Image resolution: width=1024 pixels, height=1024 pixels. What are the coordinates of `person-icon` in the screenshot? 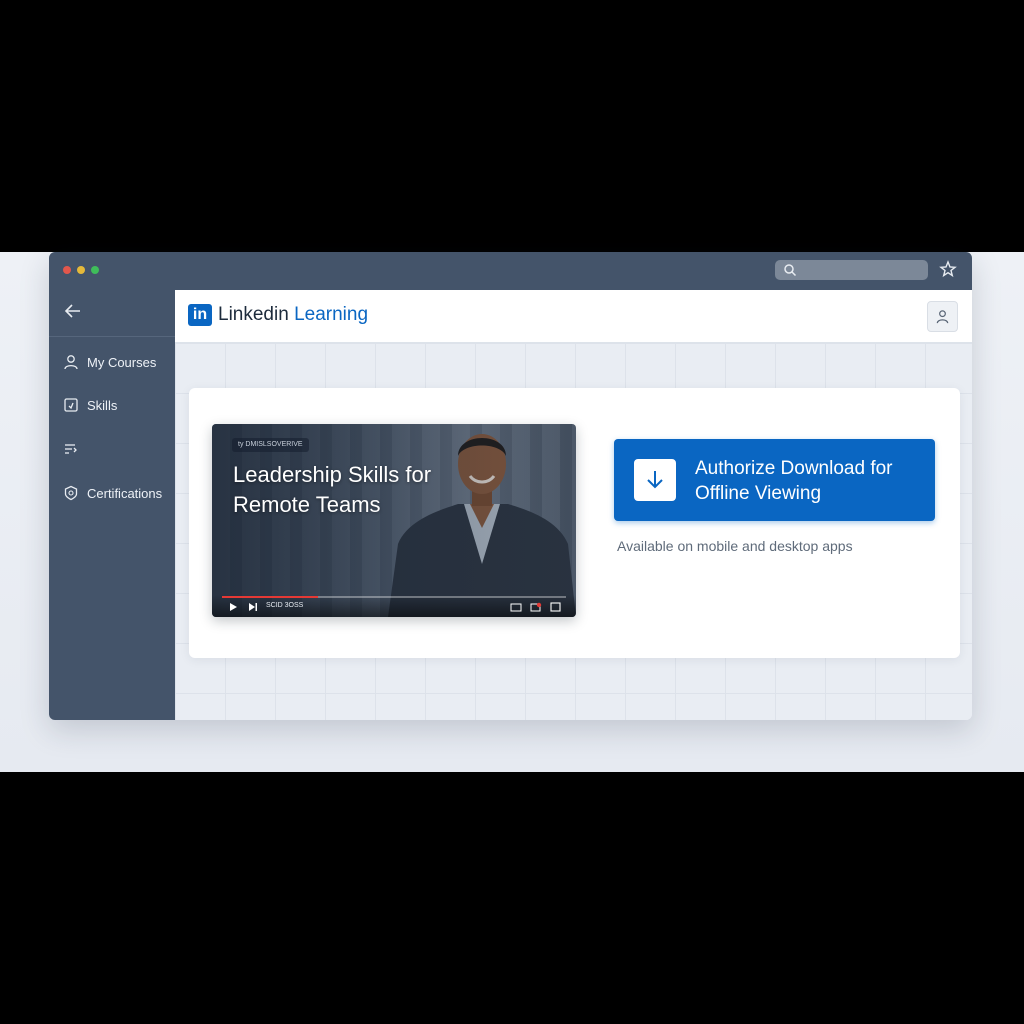 It's located at (71, 362).